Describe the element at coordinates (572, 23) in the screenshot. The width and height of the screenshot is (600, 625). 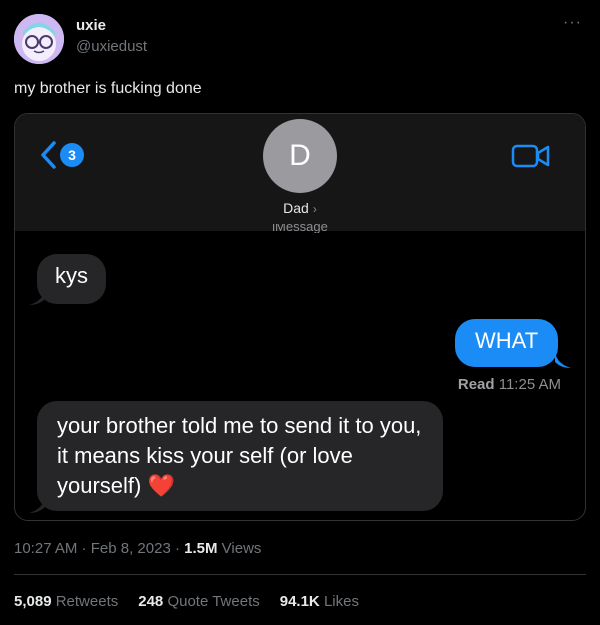
I see `more-dots-icon: ···` at that location.